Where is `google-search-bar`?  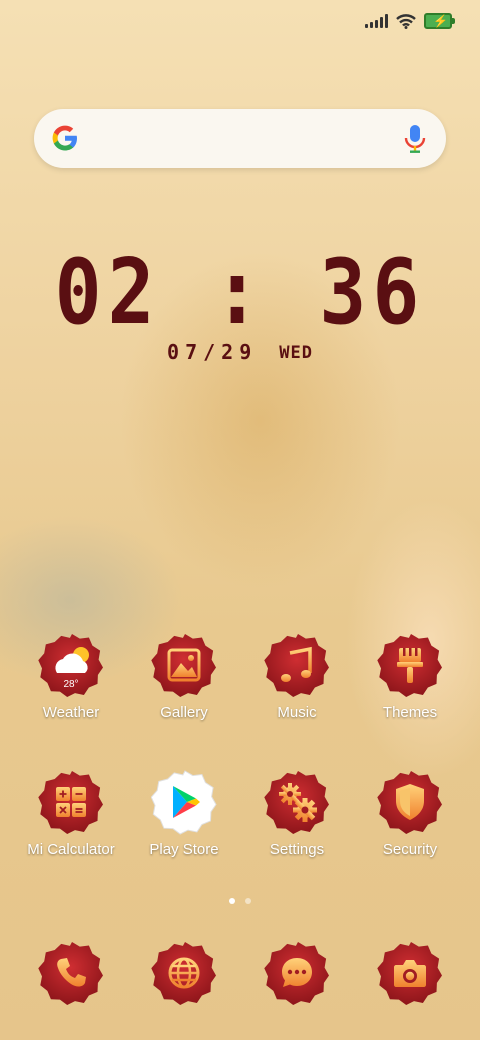 google-search-bar is located at coordinates (240, 138).